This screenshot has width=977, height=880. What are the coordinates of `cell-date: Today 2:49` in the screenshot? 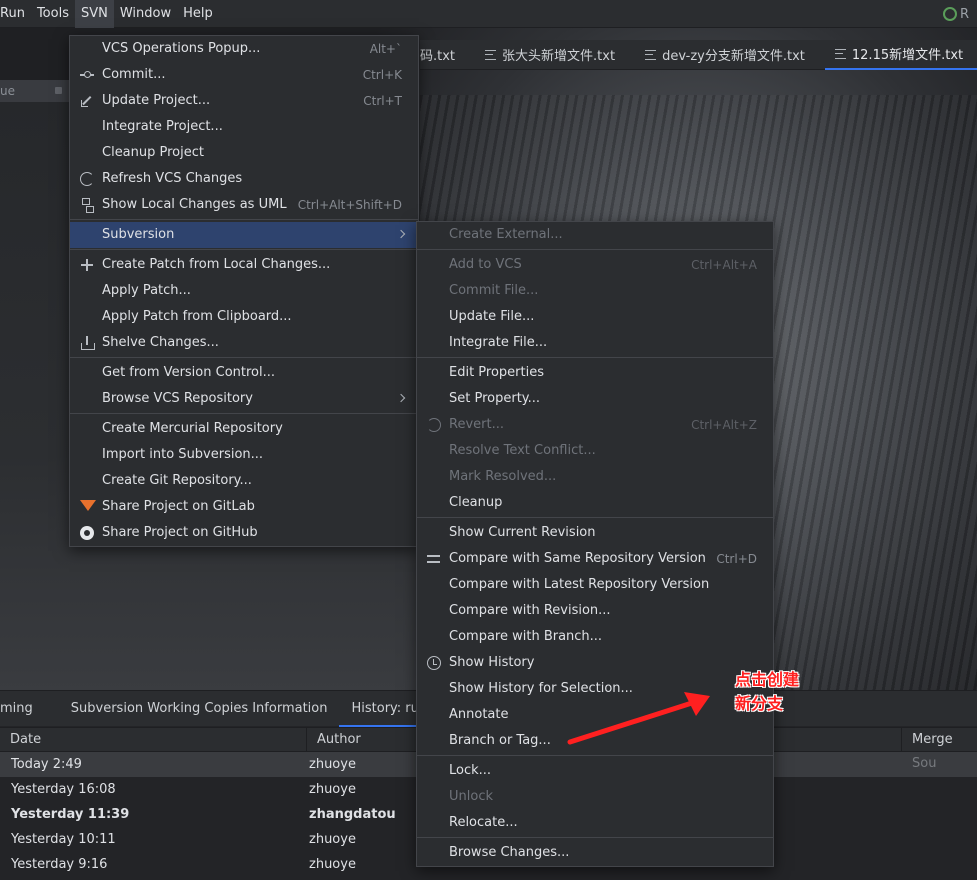 It's located at (46, 764).